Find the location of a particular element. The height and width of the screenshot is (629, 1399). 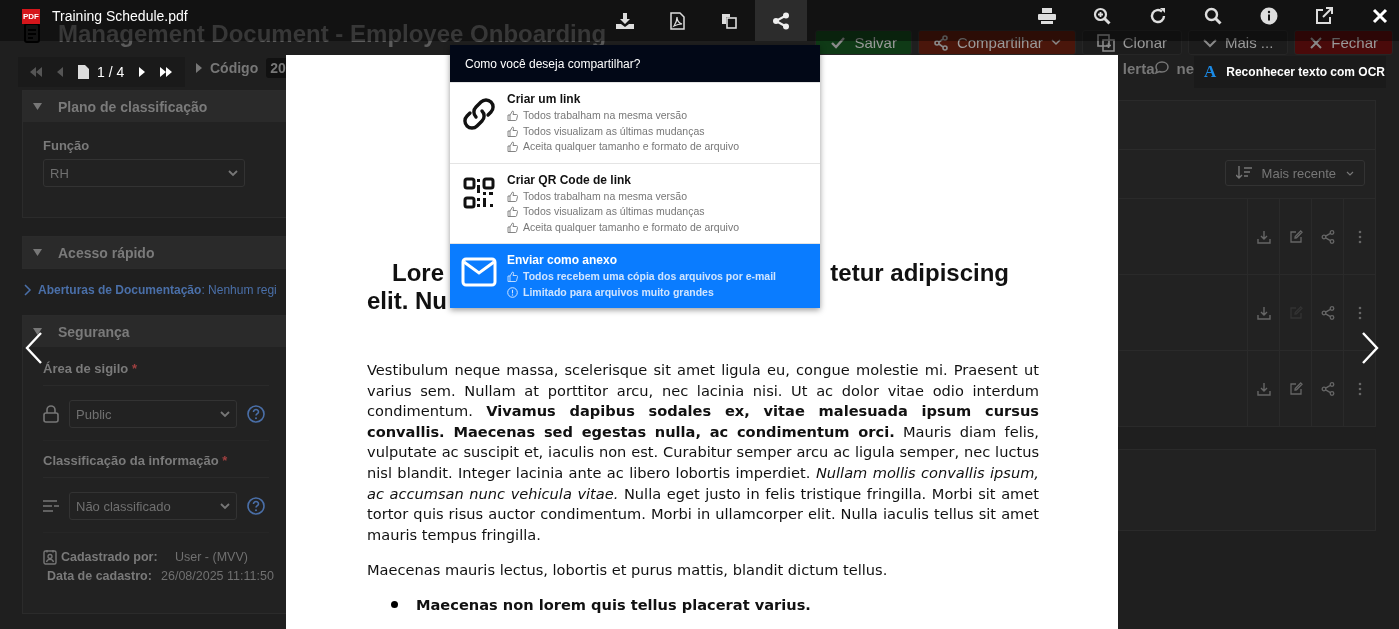

action-button: Compartilhar is located at coordinates (996, 42).